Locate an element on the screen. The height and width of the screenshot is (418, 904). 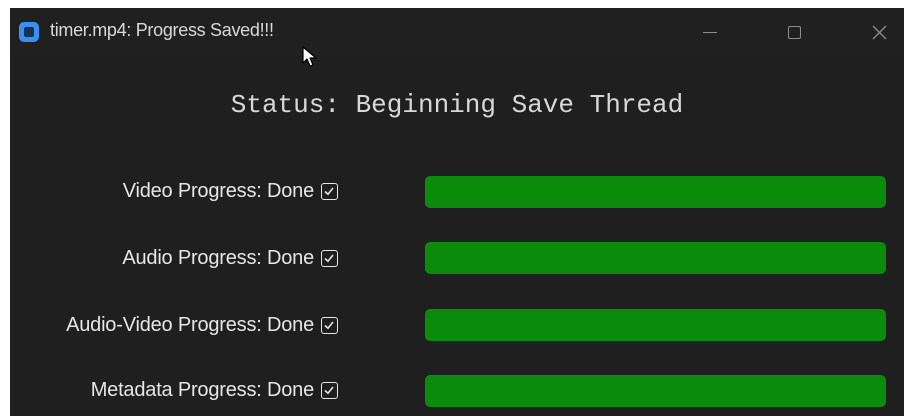
row-audio-progress: Audio Progress: Done is located at coordinates (230, 258).